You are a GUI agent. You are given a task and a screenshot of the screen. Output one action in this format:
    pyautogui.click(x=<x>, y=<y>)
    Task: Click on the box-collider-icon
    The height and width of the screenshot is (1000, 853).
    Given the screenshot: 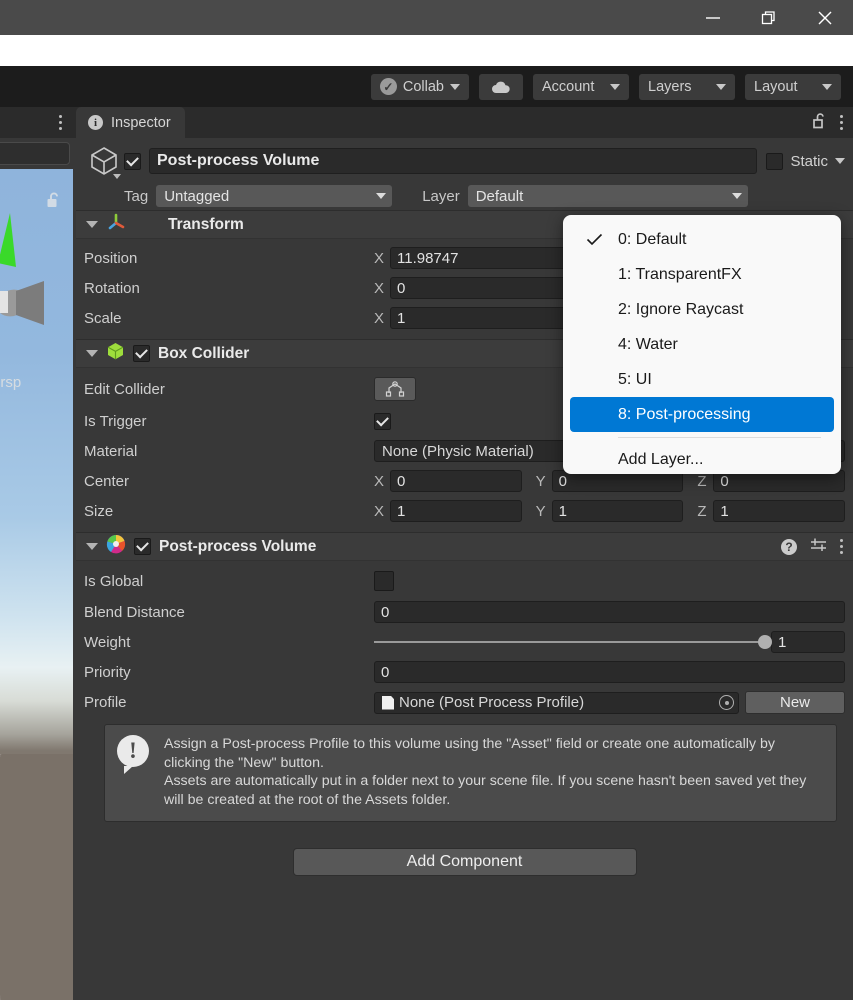 What is the action you would take?
    pyautogui.click(x=115, y=353)
    